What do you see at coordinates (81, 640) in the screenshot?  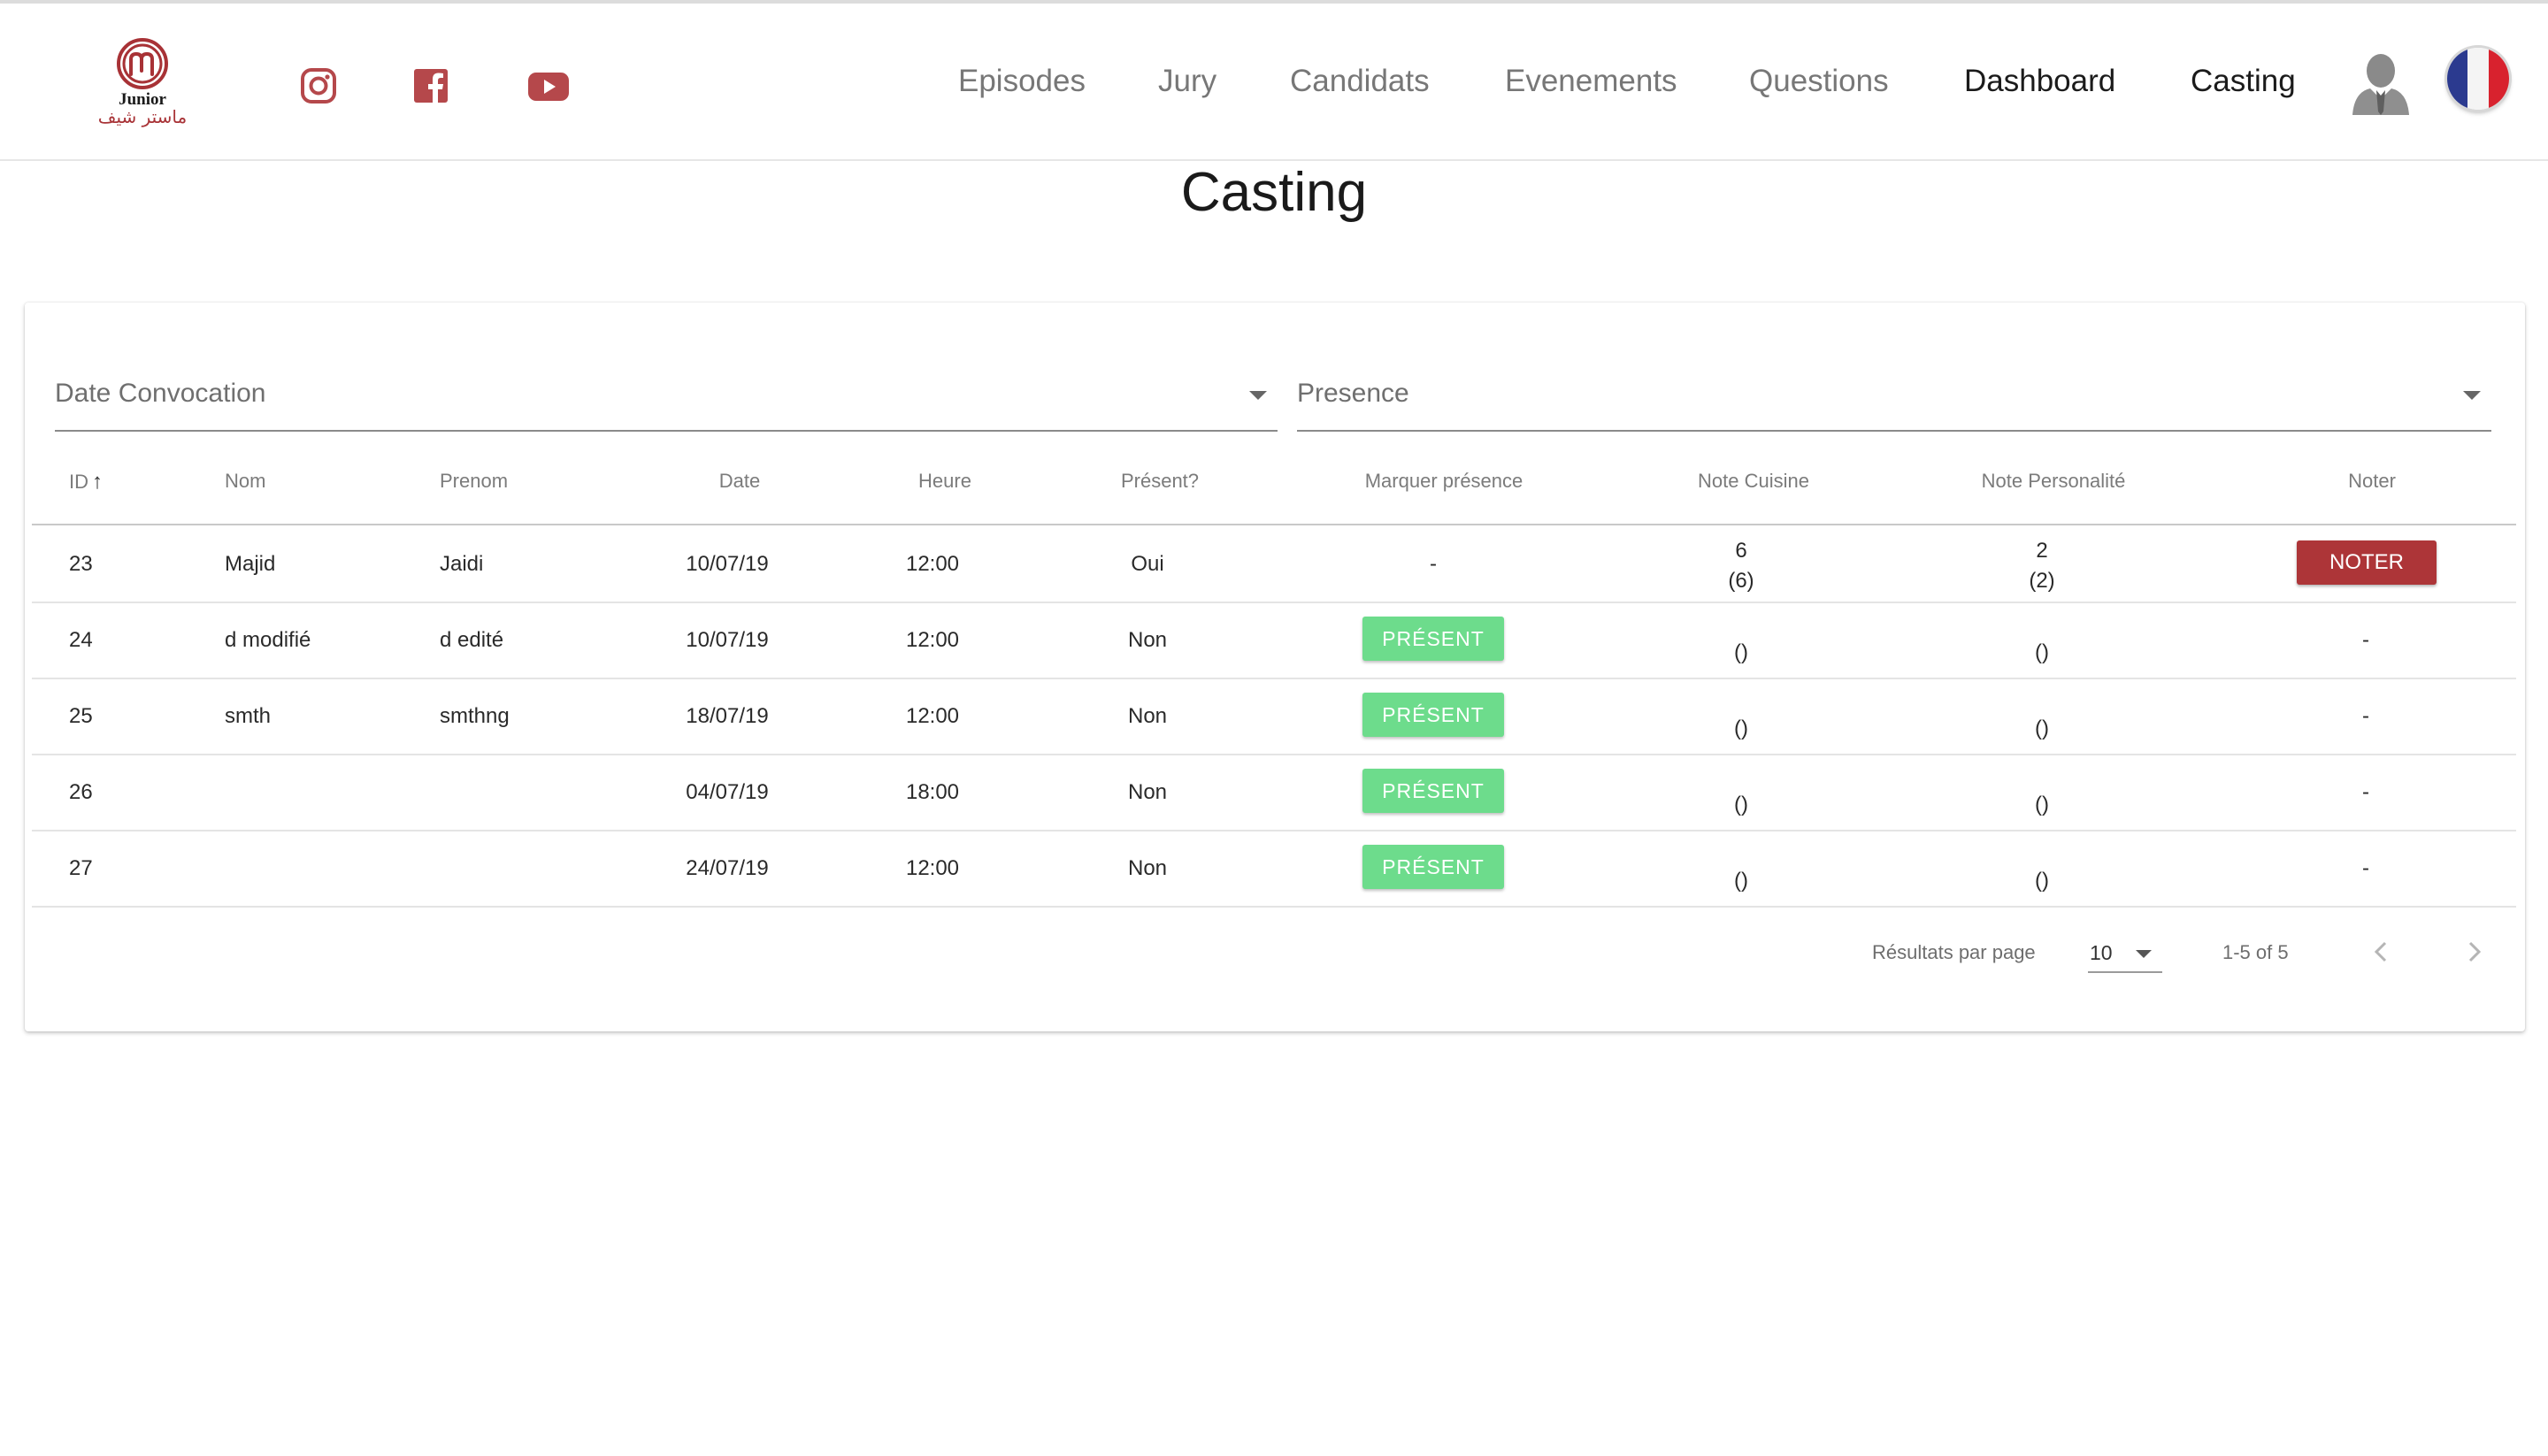 I see `cell-id: 24` at bounding box center [81, 640].